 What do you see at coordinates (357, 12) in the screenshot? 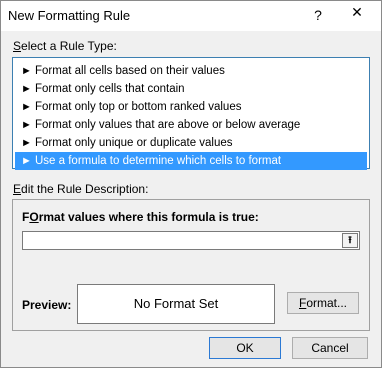
I see `close-icon: ✕` at bounding box center [357, 12].